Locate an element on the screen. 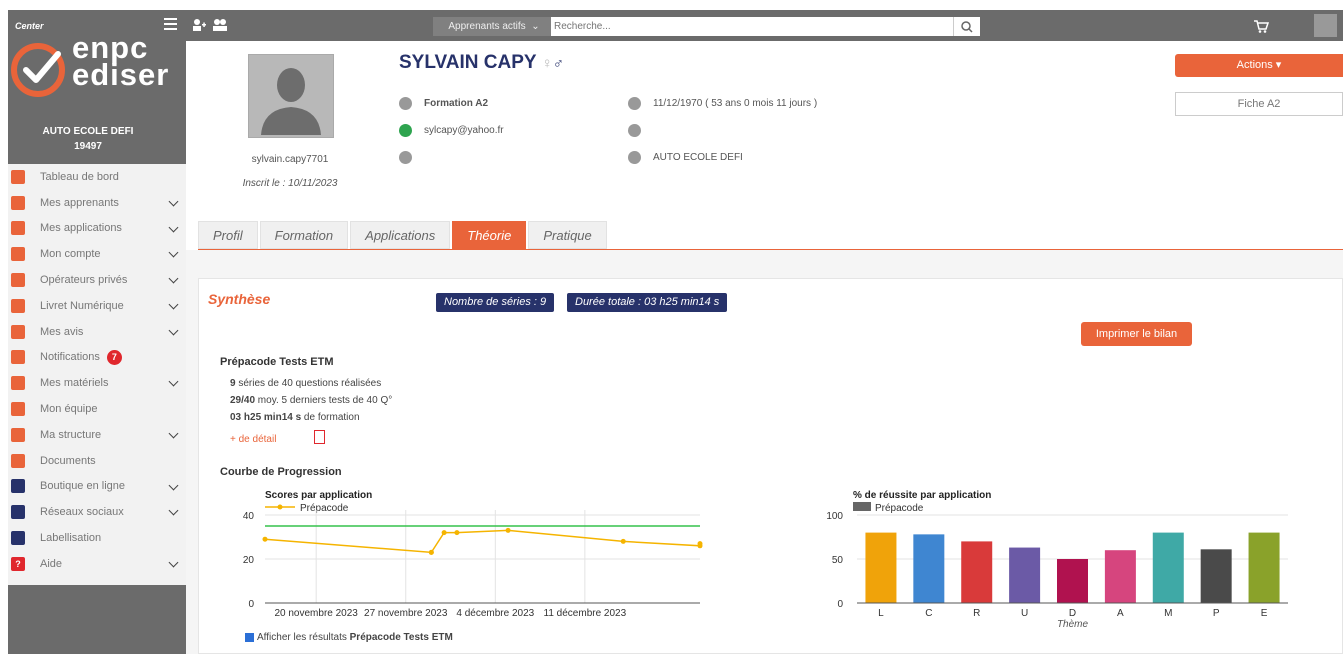 This screenshot has width=1343, height=654. sidebar-item-14: Labellisation is located at coordinates (97, 538).